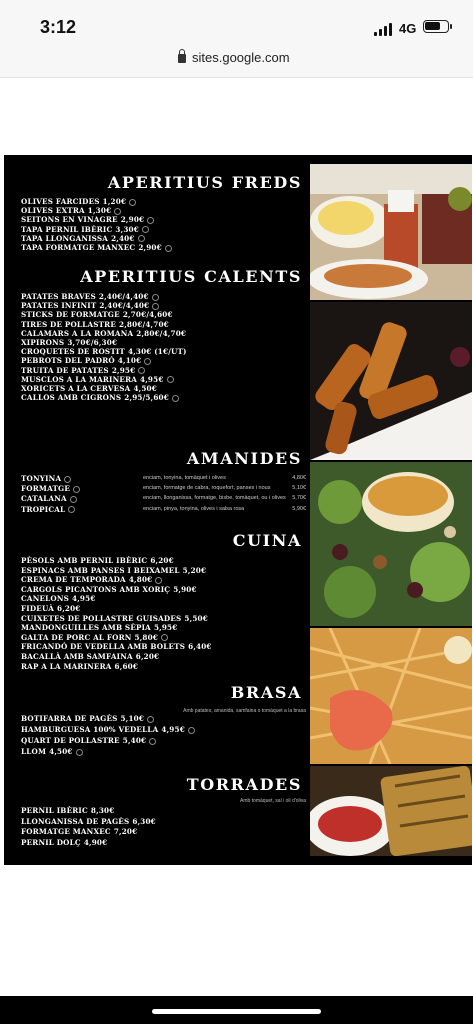 The height and width of the screenshot is (1024, 473). Describe the element at coordinates (79, 379) in the screenshot. I see `menu-item-name: MUSCLOS A LA MARINERA` at that location.